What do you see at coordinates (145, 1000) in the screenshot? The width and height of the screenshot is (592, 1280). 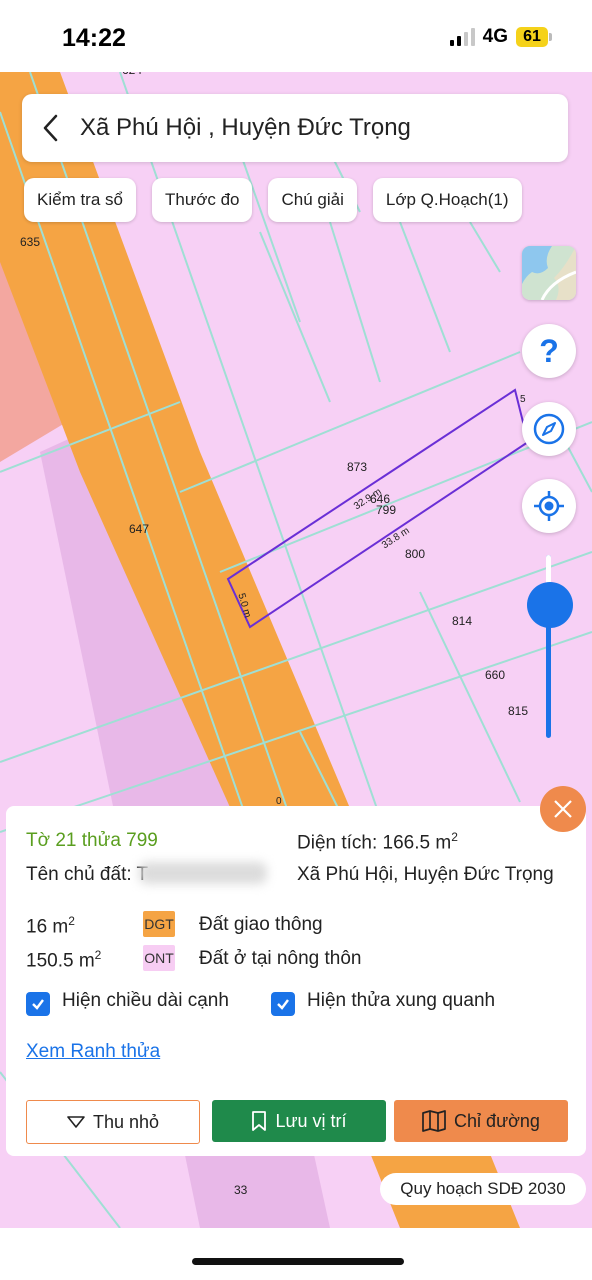 I see `show-edge-length-label: Hiện chiều dài cạnh` at bounding box center [145, 1000].